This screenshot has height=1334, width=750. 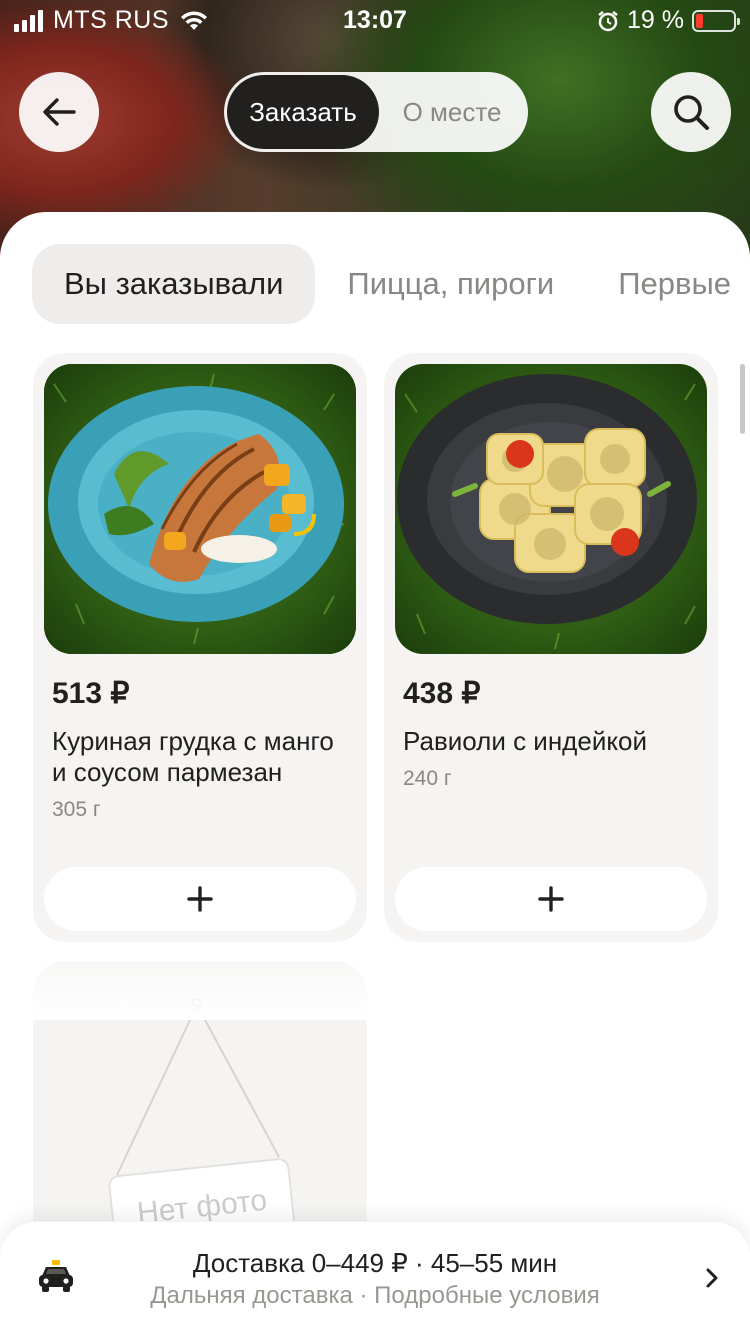 I want to click on product-title: Куриная грудка с манго и соусом пармезан, so click(x=193, y=756).